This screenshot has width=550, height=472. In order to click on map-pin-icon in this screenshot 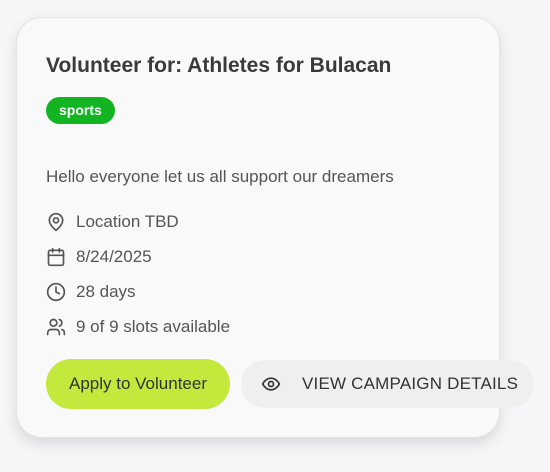, I will do `click(56, 222)`.